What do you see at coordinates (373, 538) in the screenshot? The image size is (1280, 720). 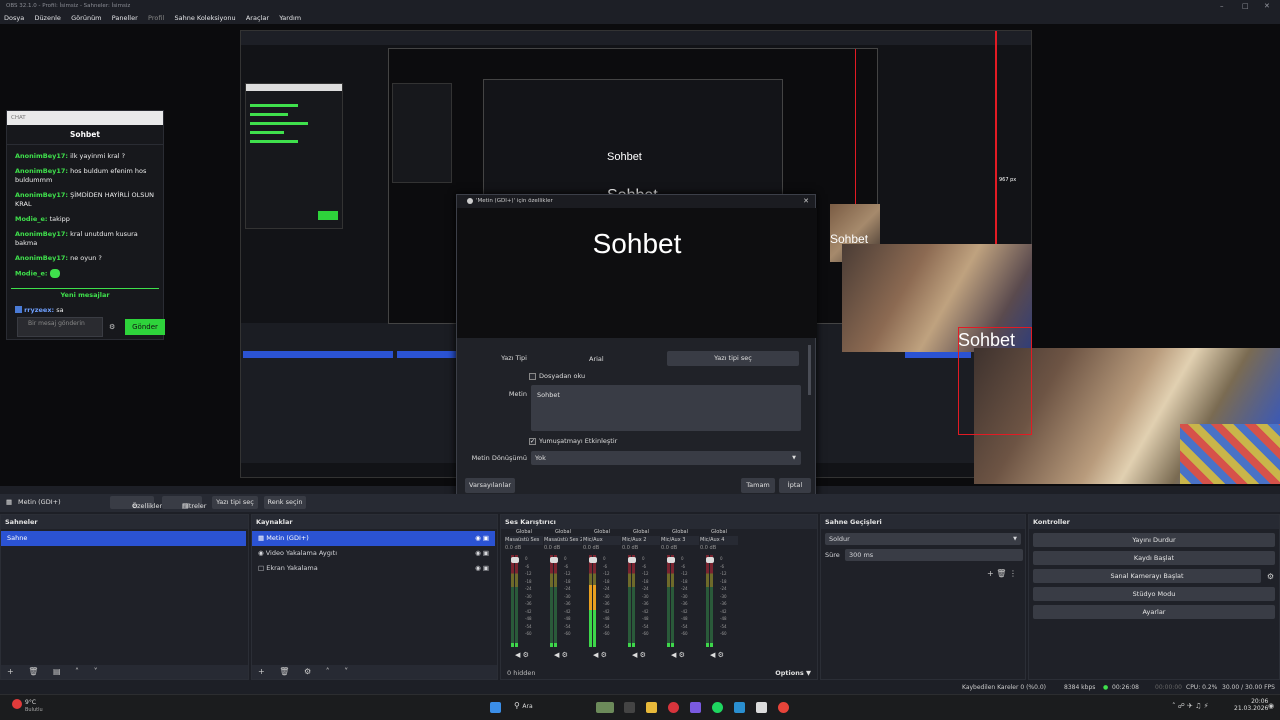 I see `source-item: ▦ Metin (GDI+) ◉ ▣` at bounding box center [373, 538].